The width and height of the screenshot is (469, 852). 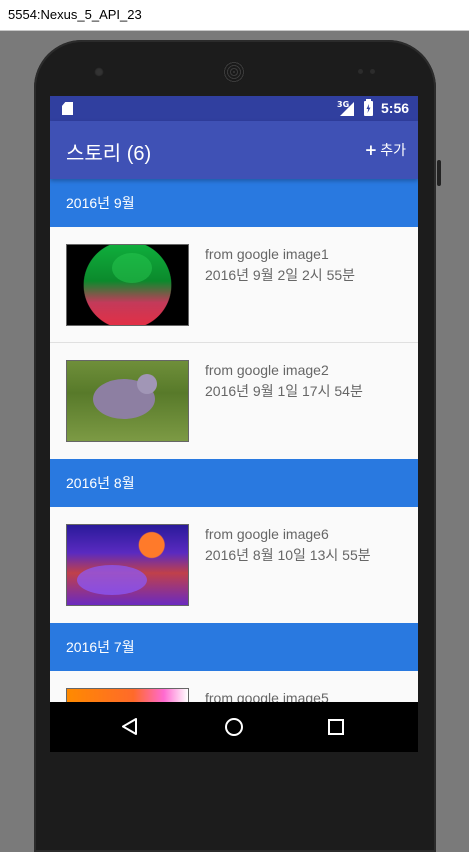 What do you see at coordinates (395, 108) in the screenshot?
I see `status-clock: 5:56` at bounding box center [395, 108].